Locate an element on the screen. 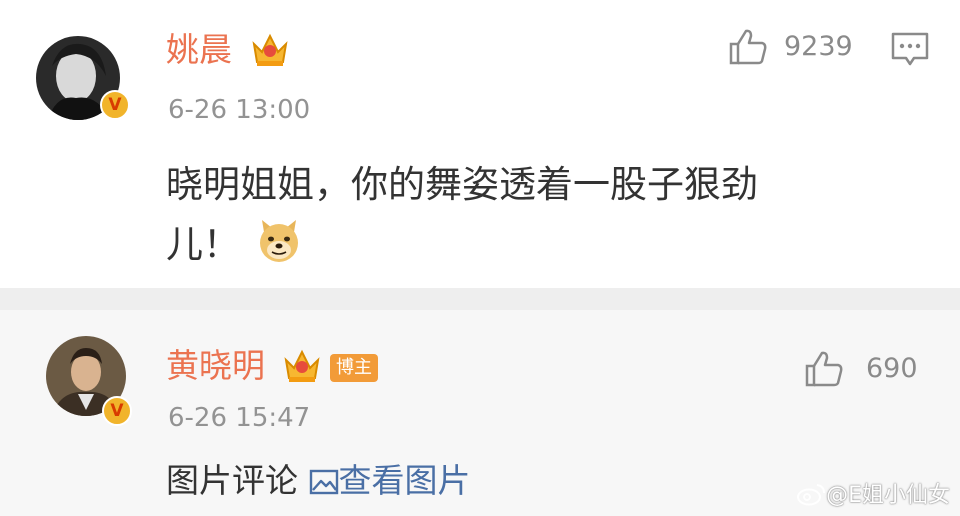 The width and height of the screenshot is (960, 516). image-comment-label: 图片评论 is located at coordinates (232, 480).